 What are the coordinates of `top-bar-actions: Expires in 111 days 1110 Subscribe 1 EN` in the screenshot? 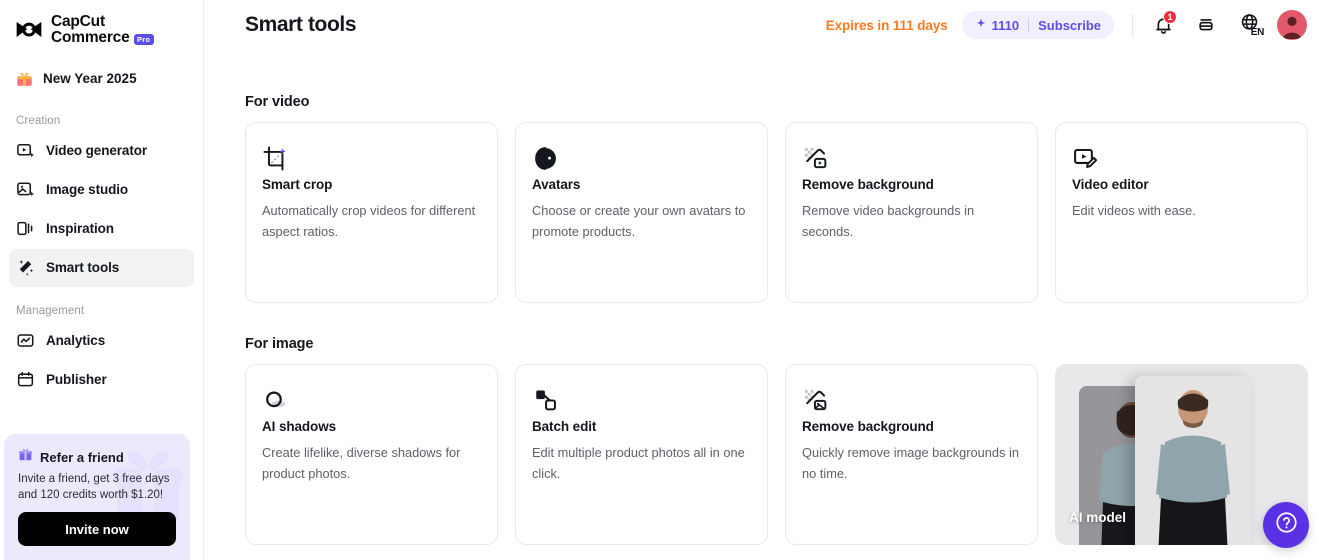 It's located at (1066, 25).